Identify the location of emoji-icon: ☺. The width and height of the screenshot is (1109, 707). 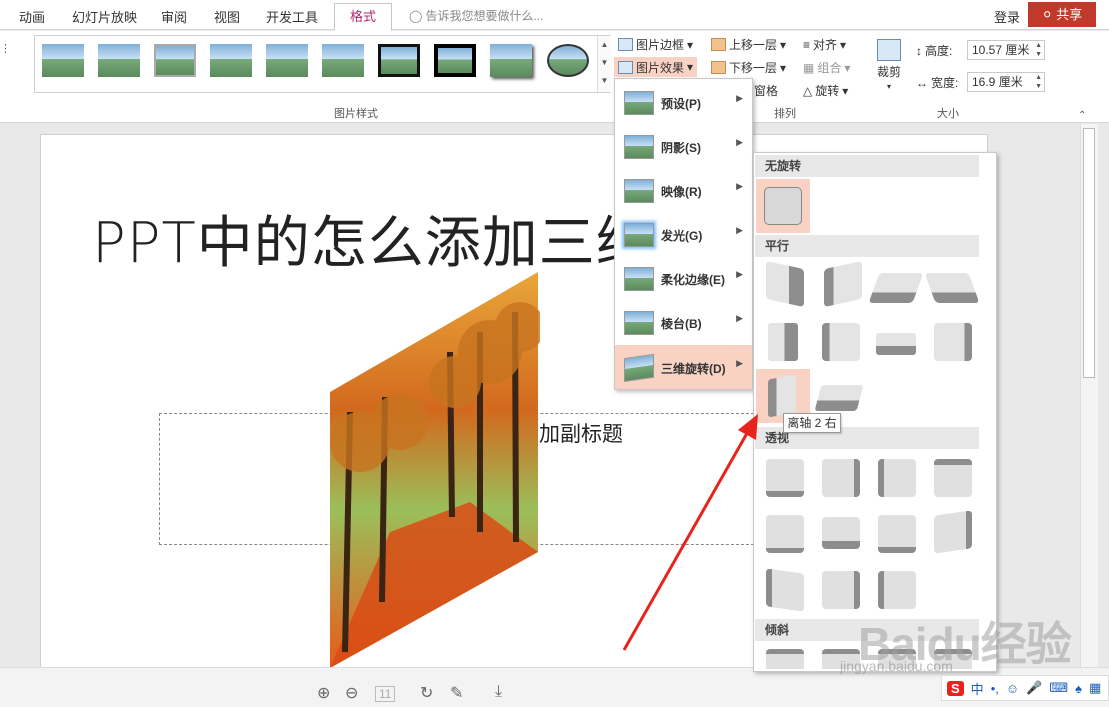
(1012, 688).